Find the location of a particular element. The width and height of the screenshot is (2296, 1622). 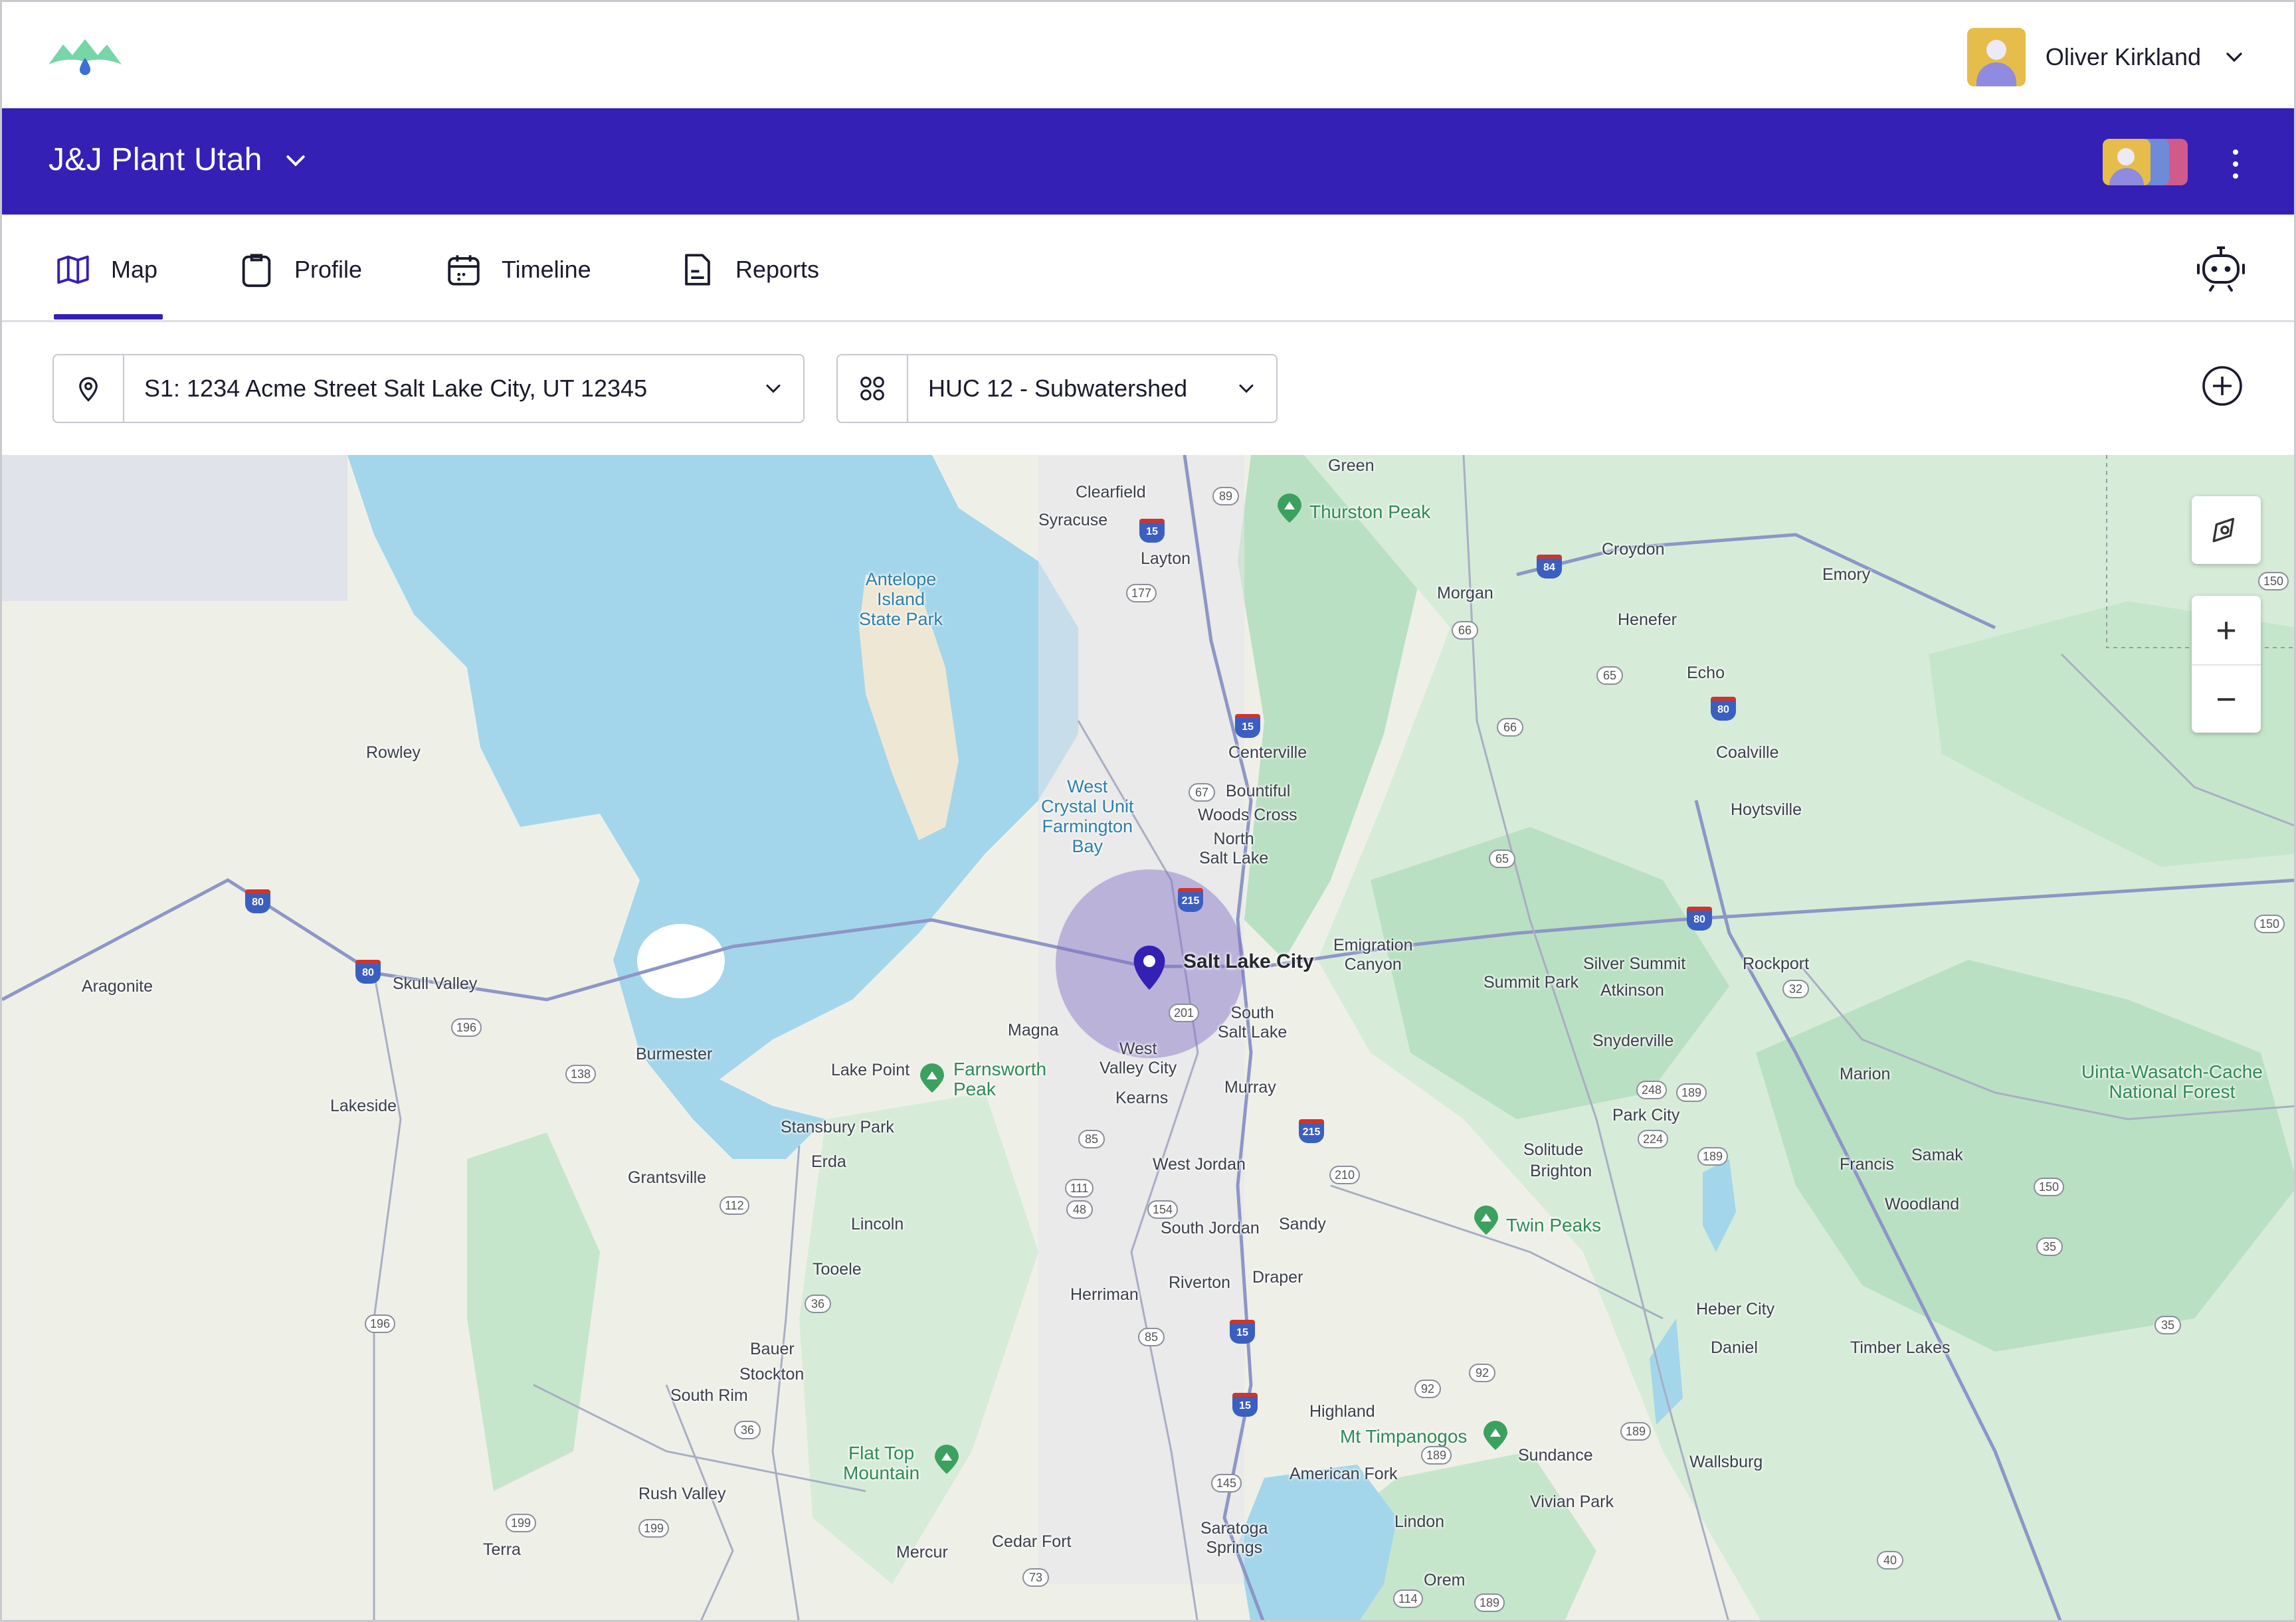

layer-select-value: HUC 12 - Subwatershed is located at coordinates (1058, 388).